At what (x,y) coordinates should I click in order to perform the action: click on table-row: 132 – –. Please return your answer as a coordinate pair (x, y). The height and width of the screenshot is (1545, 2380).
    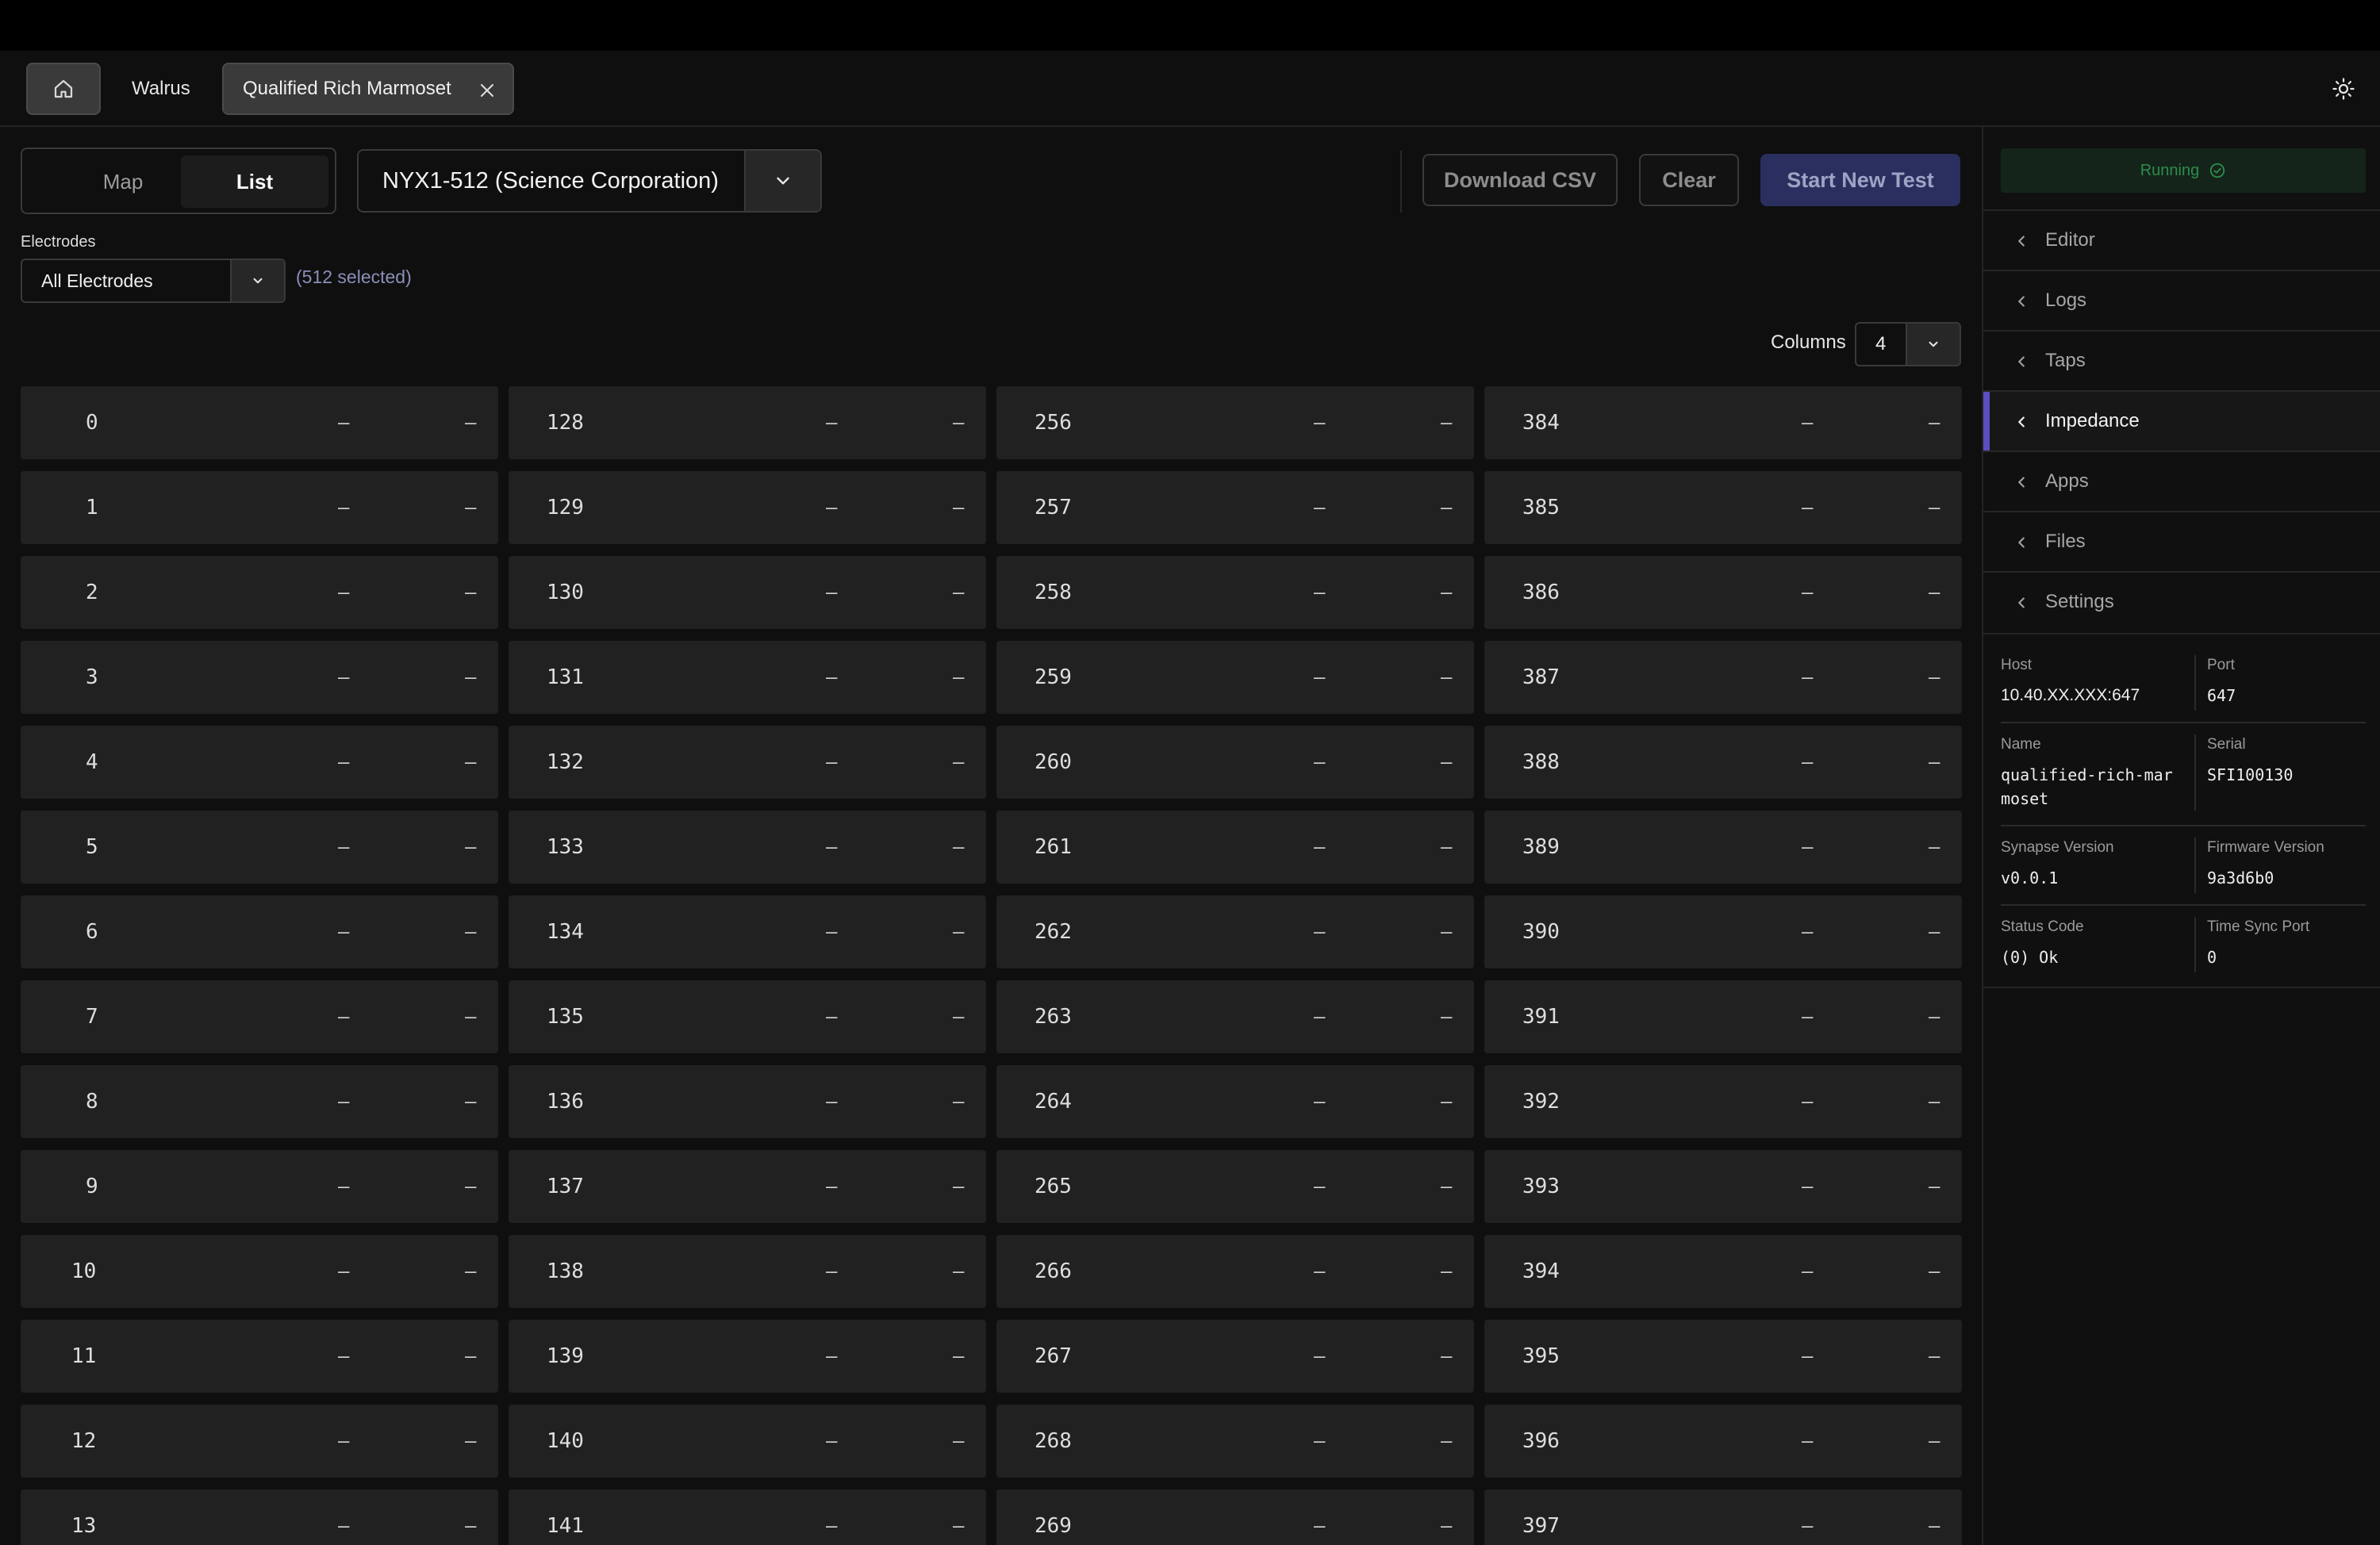
    Looking at the image, I should click on (747, 762).